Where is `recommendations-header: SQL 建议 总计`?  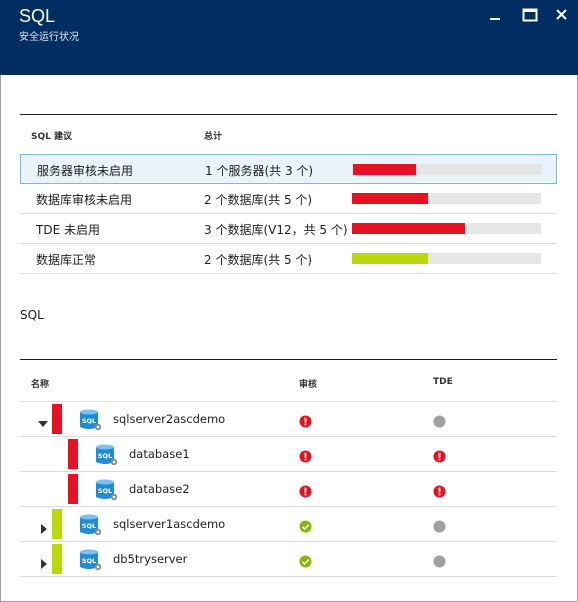 recommendations-header: SQL 建议 总计 is located at coordinates (288, 134).